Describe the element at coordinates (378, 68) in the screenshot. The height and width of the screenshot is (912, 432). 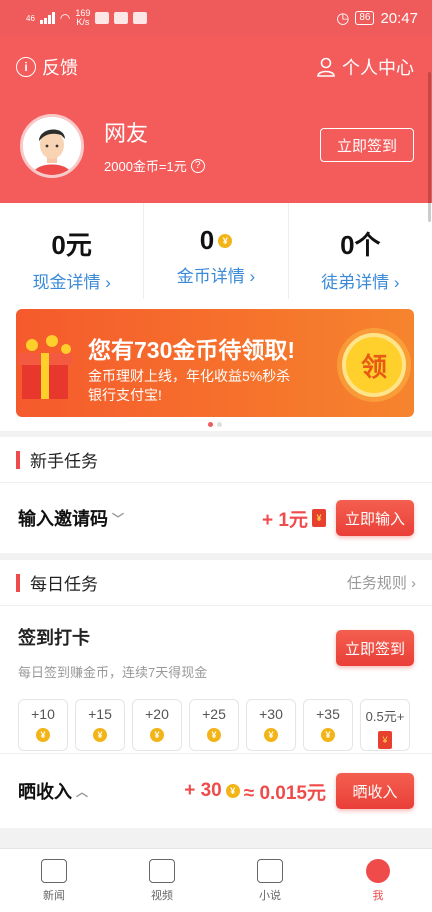
I see `personal-center-label: 个人中心` at that location.